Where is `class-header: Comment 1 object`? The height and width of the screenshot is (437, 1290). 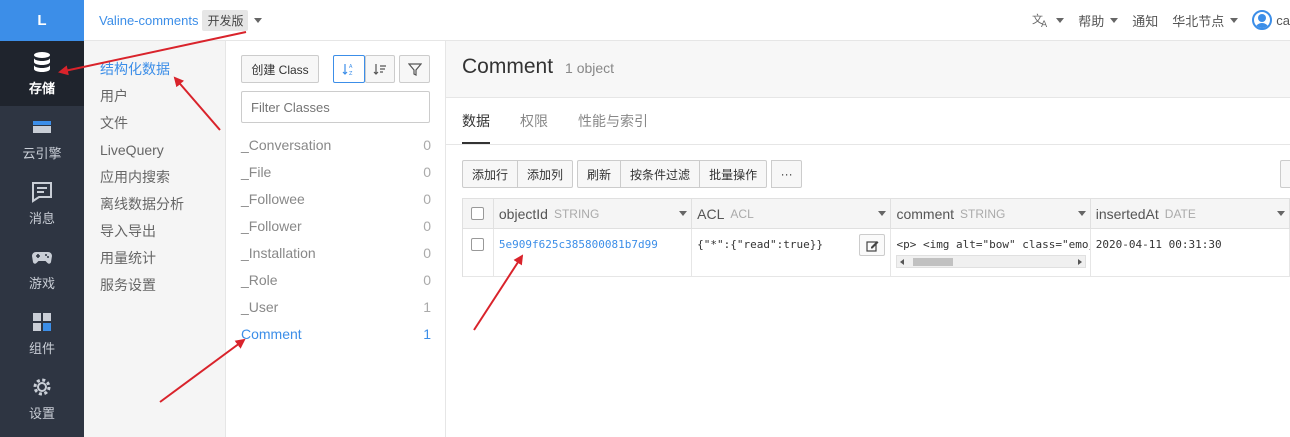
class-header: Comment 1 object is located at coordinates (868, 69).